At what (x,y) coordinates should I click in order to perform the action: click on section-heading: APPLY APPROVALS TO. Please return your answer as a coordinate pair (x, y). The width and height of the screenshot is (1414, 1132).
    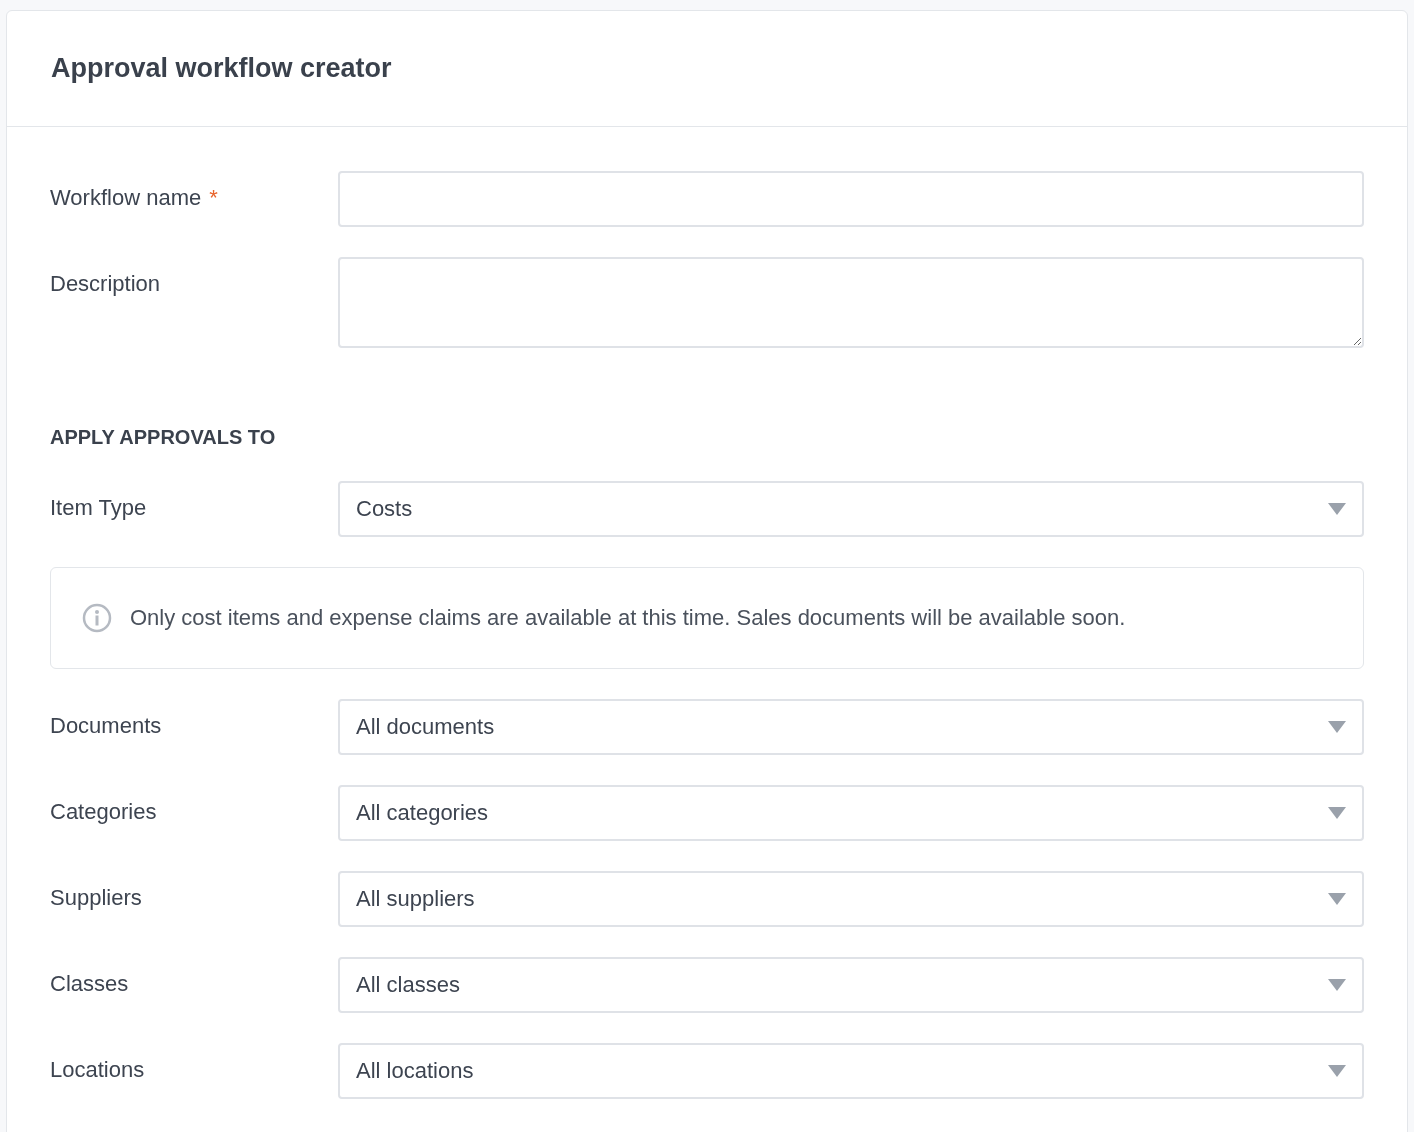
    Looking at the image, I should click on (163, 437).